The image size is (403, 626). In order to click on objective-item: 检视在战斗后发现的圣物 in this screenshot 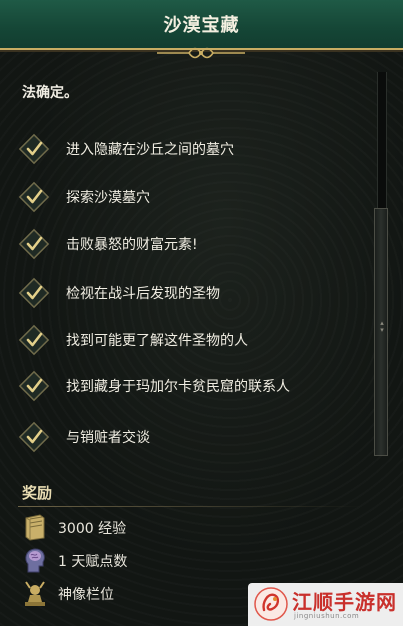, I will do `click(183, 293)`.